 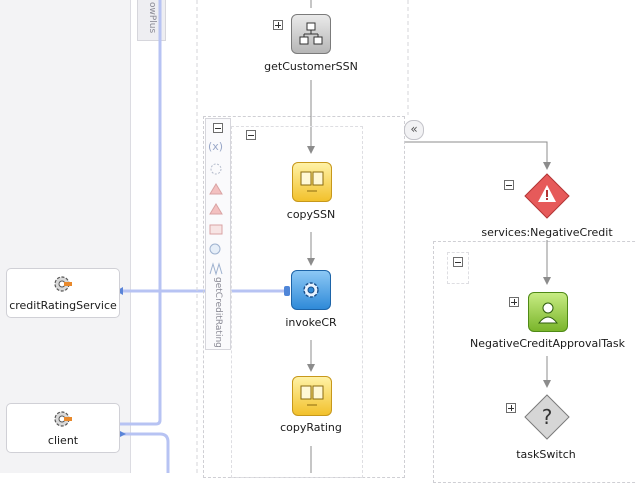 What do you see at coordinates (546, 454) in the screenshot?
I see `activity-label: taskSwitch` at bounding box center [546, 454].